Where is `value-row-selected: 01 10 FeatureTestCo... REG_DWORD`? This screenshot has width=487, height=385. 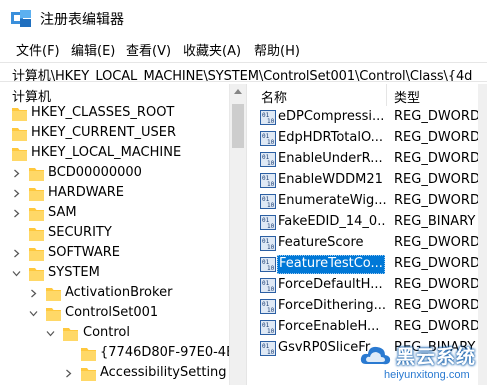
value-row-selected: 01 10 FeatureTestCo... REG_DWORD is located at coordinates (369, 264).